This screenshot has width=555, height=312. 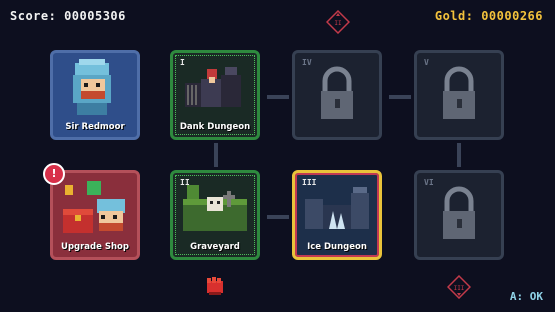 I want to click on up-nav-label: II, so click(x=338, y=23).